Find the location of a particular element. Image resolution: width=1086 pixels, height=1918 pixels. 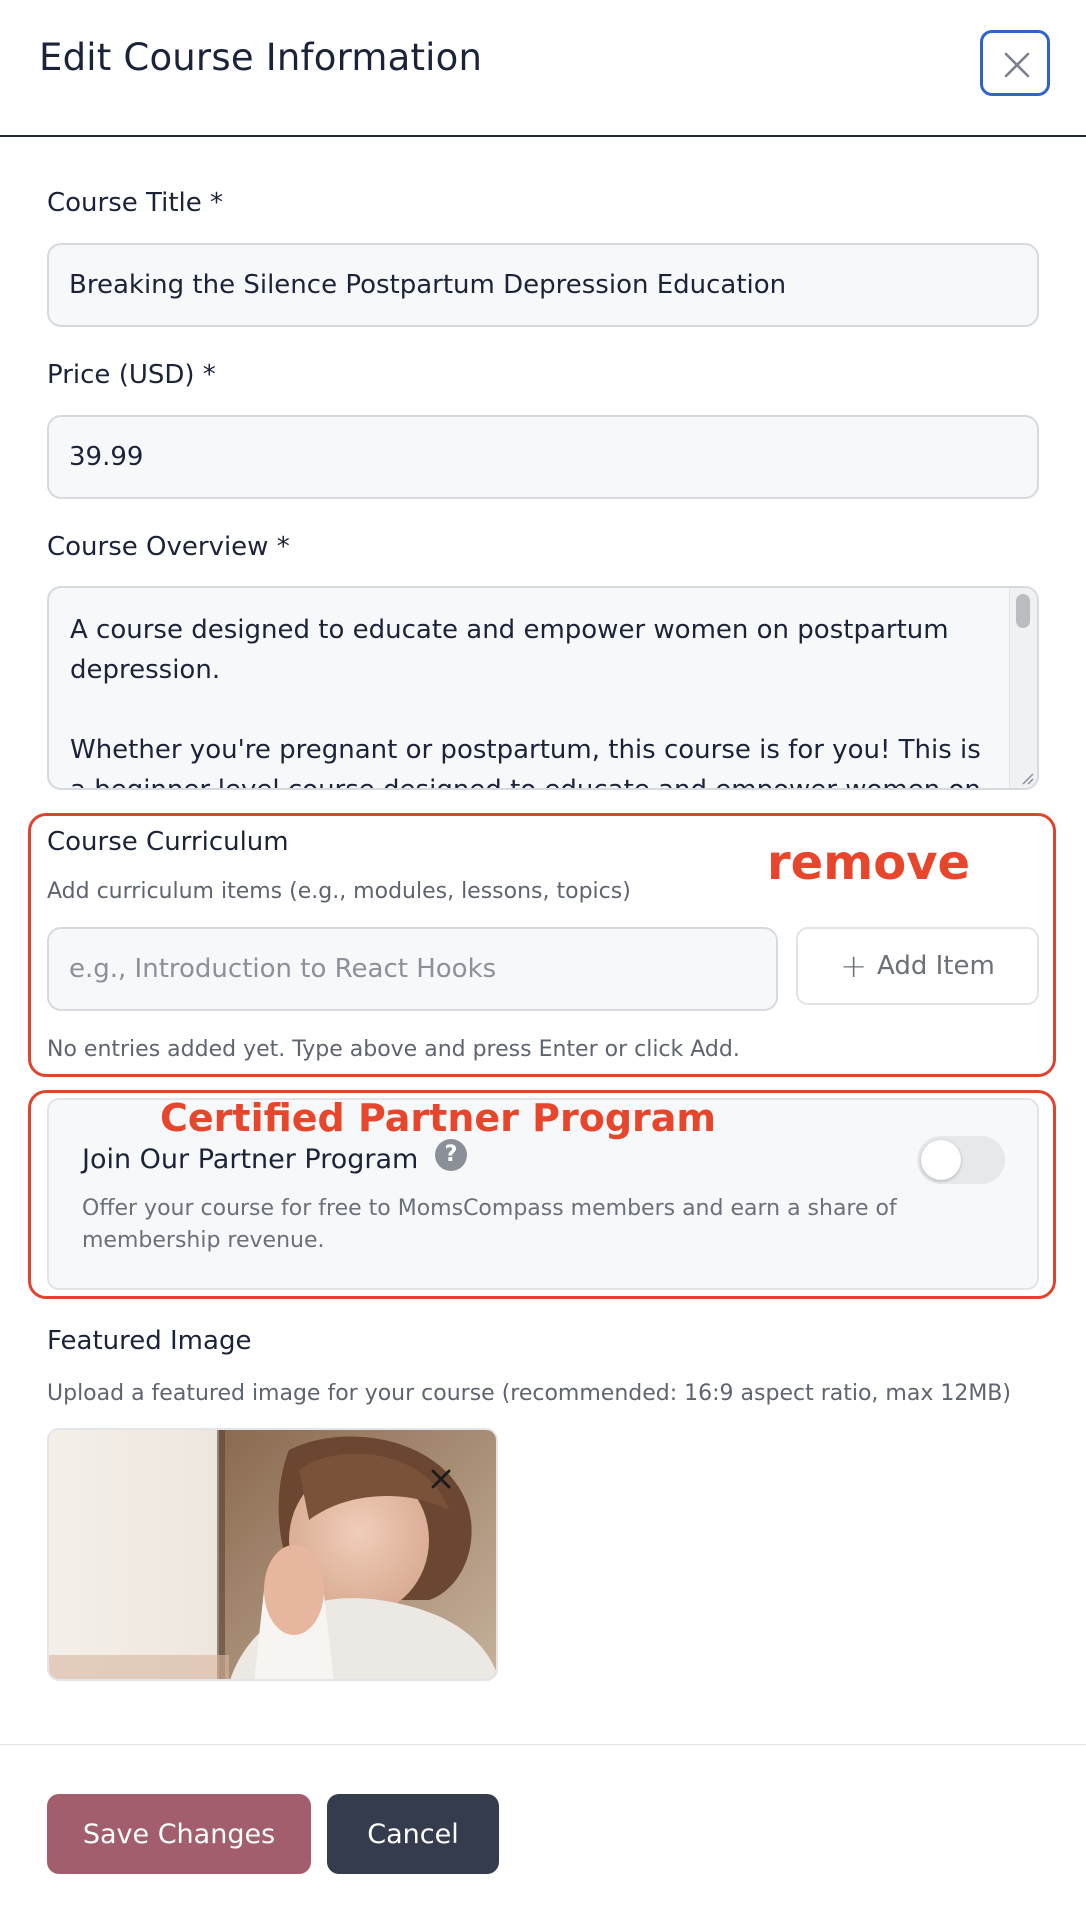

close-button is located at coordinates (1015, 63).